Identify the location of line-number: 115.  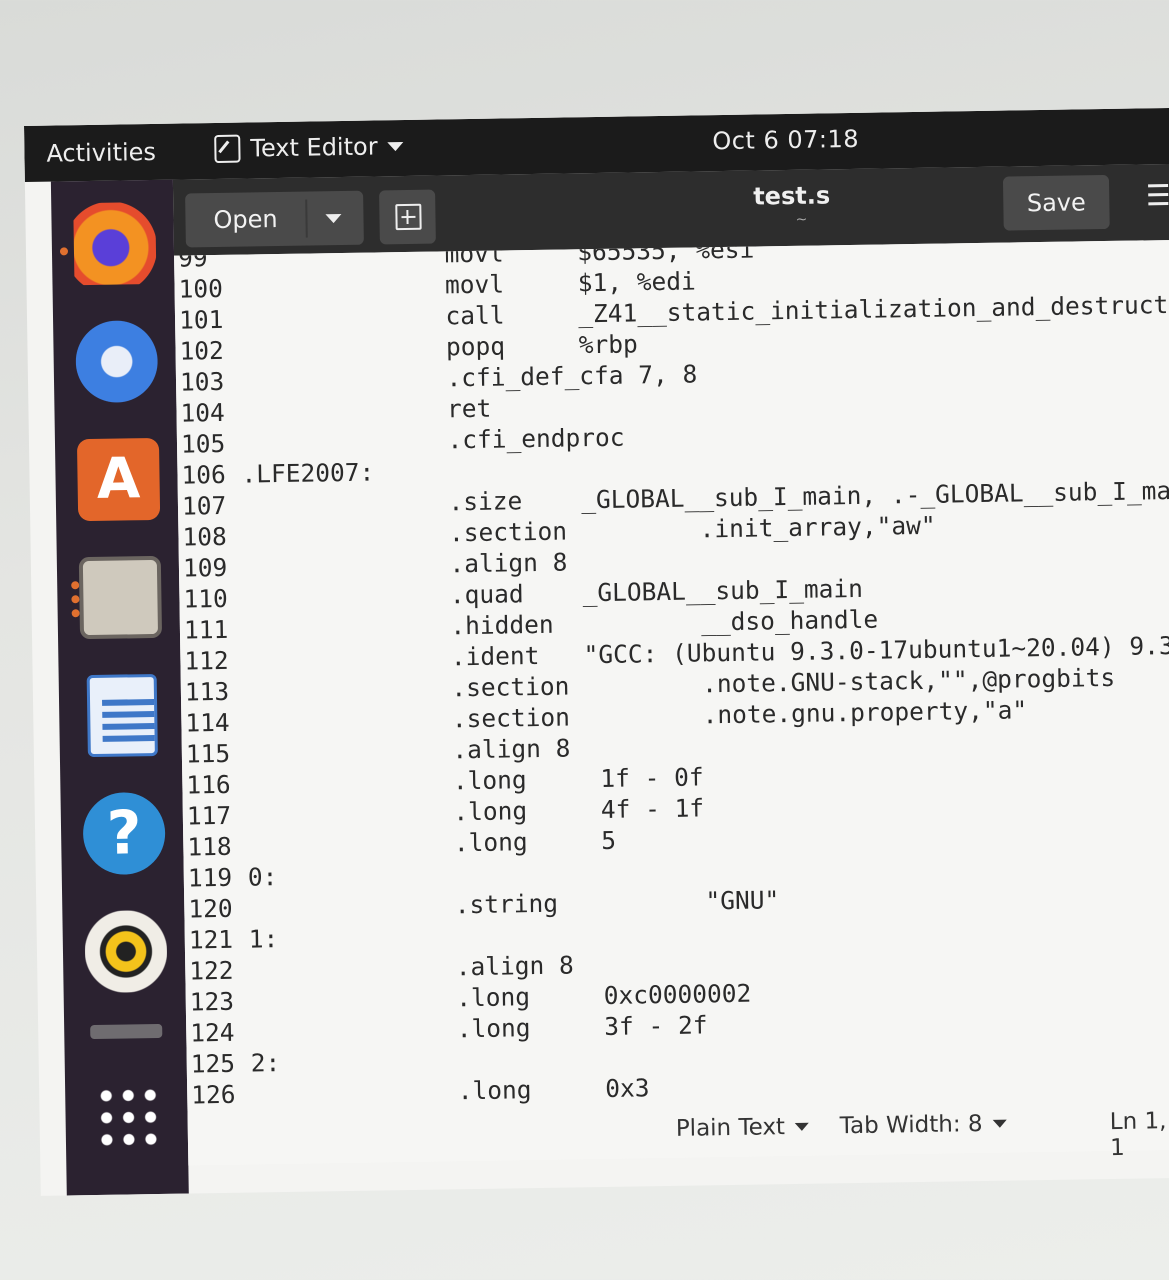
(208, 753).